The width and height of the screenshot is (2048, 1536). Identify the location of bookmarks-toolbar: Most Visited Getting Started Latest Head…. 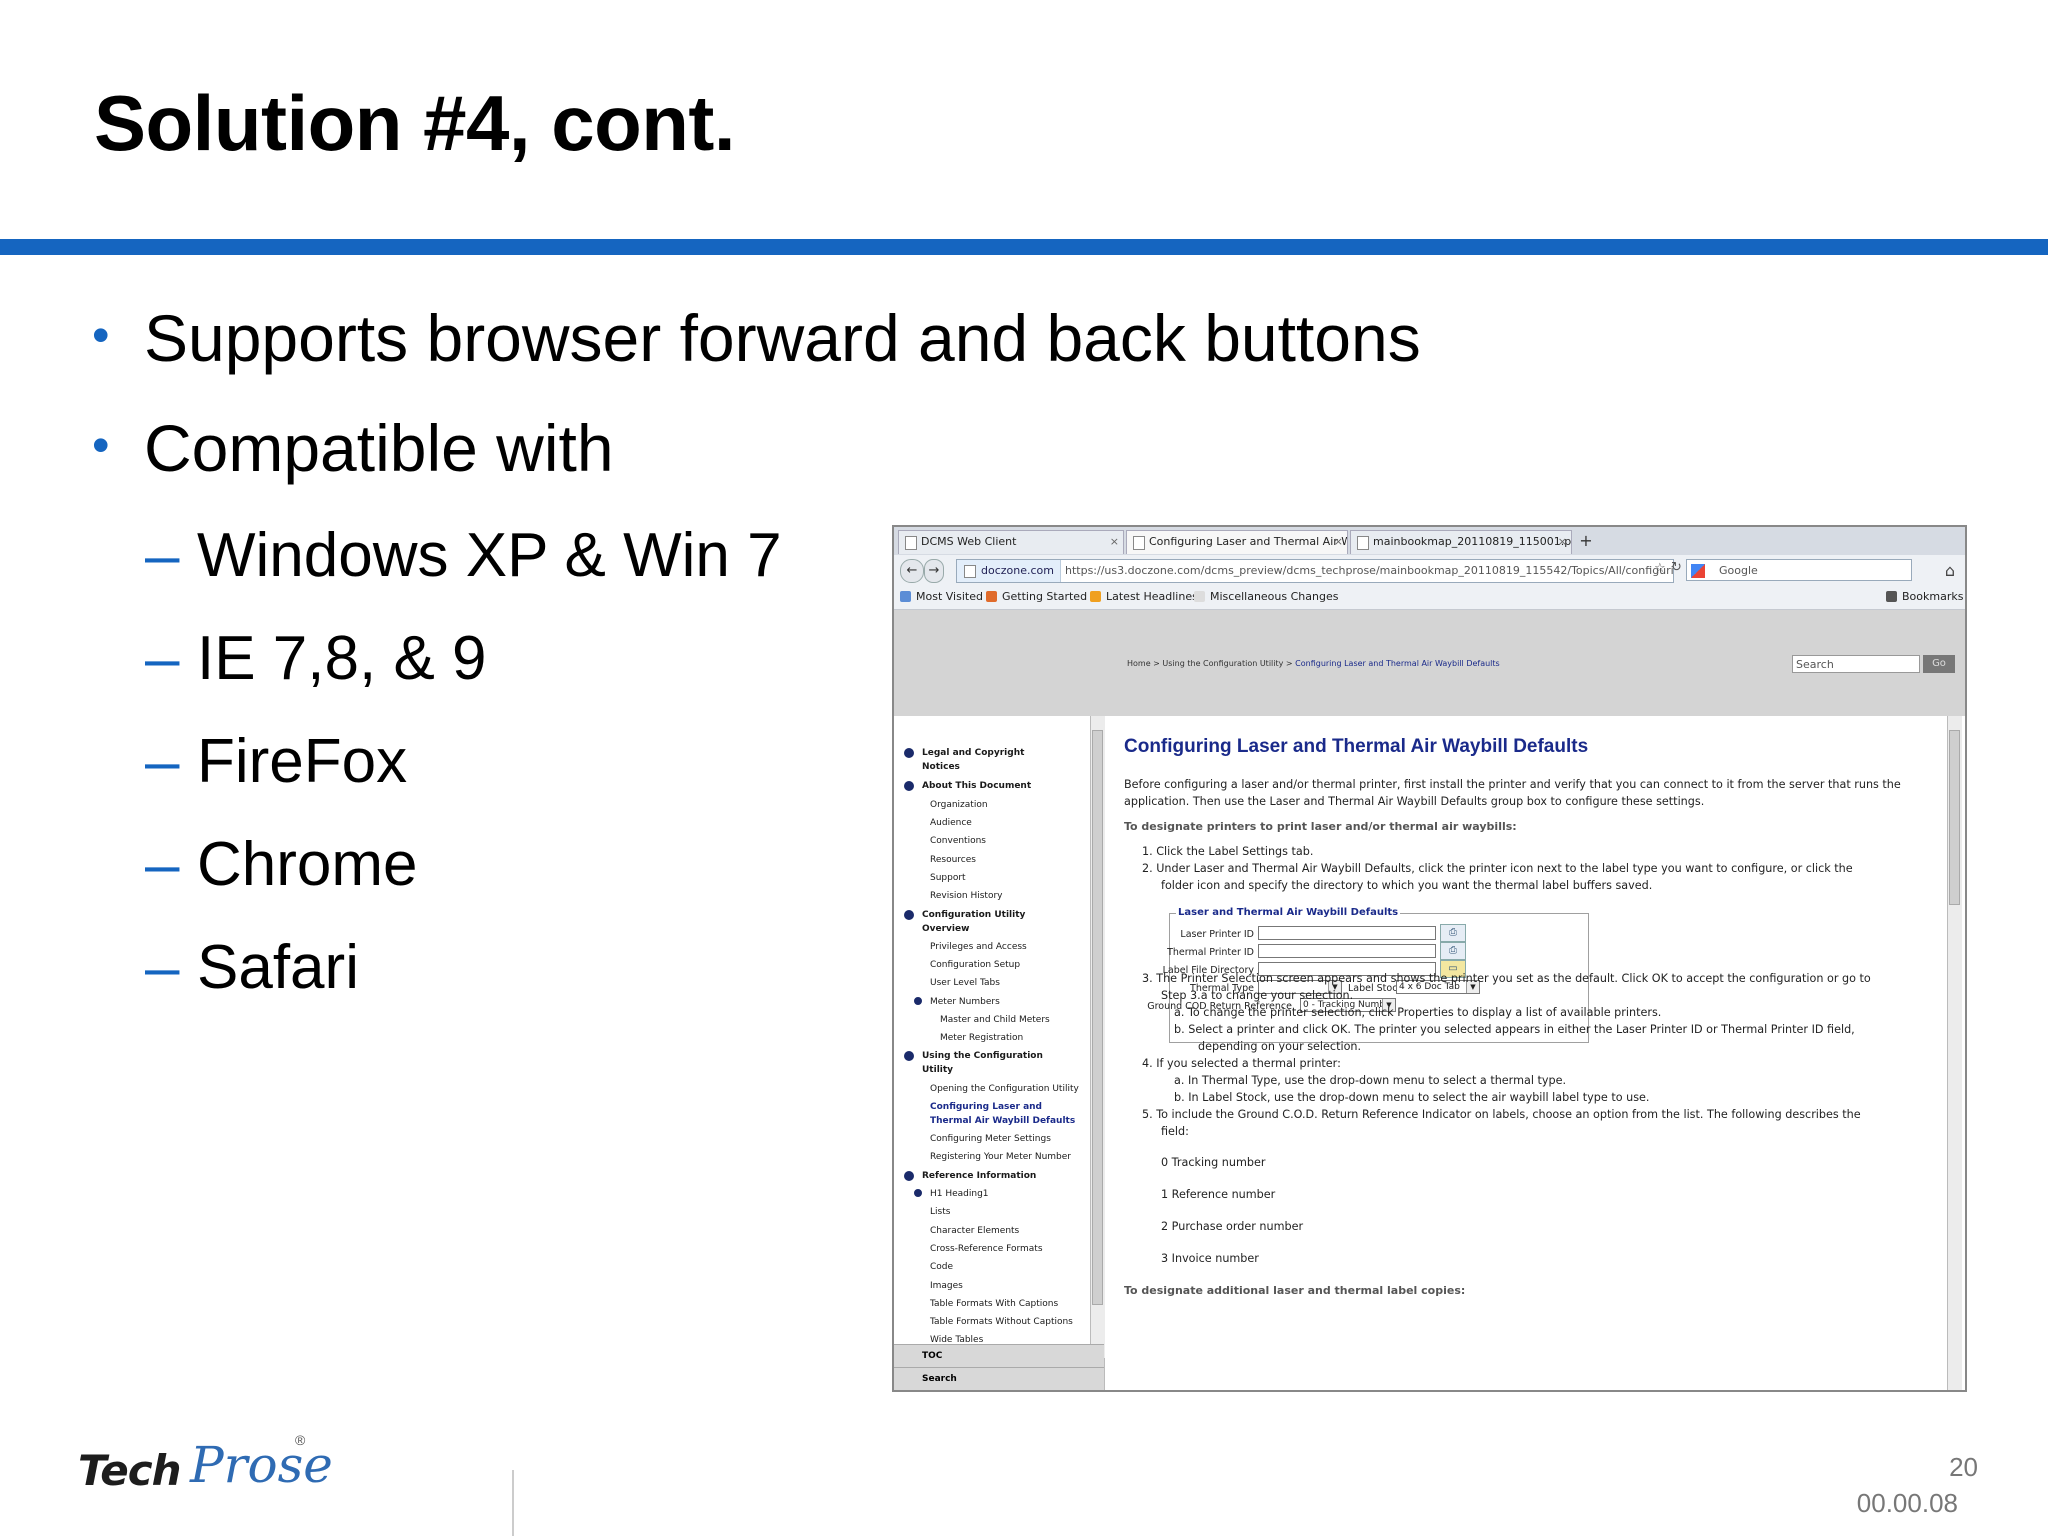
(1429, 597).